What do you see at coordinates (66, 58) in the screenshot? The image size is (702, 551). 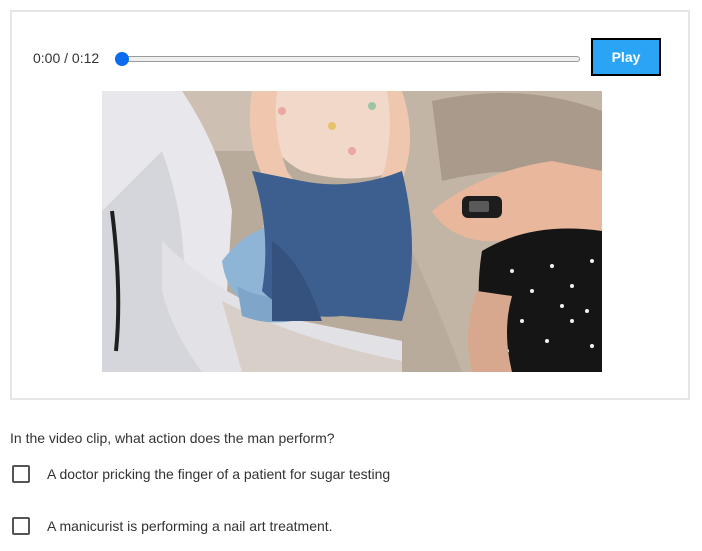 I see `time-display: 0:00 / 0:12` at bounding box center [66, 58].